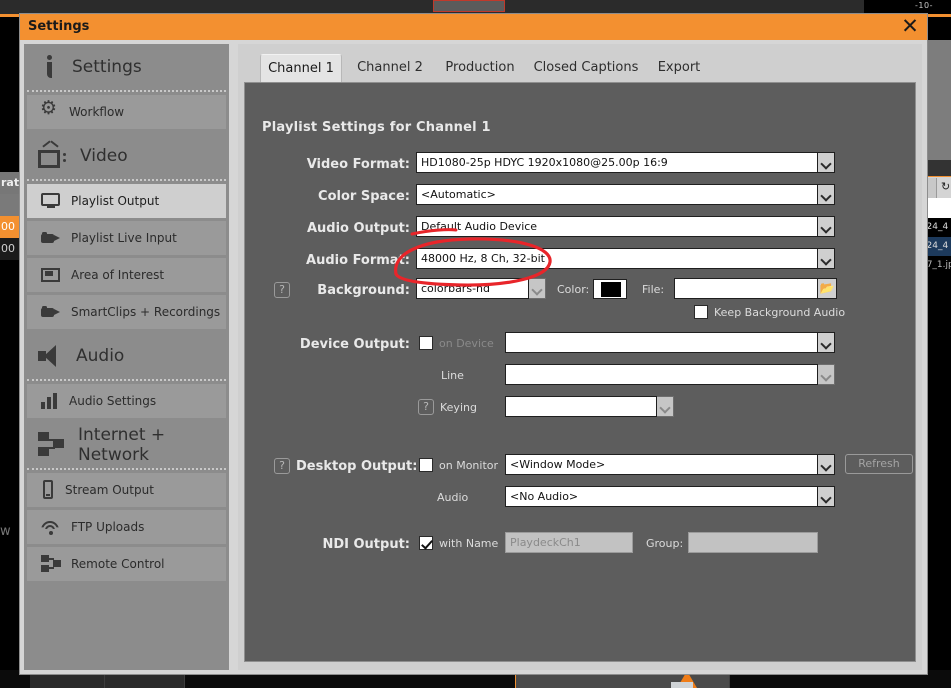 The image size is (951, 688). What do you see at coordinates (126, 112) in the screenshot?
I see `sidebar-item-workflow: Workflow` at bounding box center [126, 112].